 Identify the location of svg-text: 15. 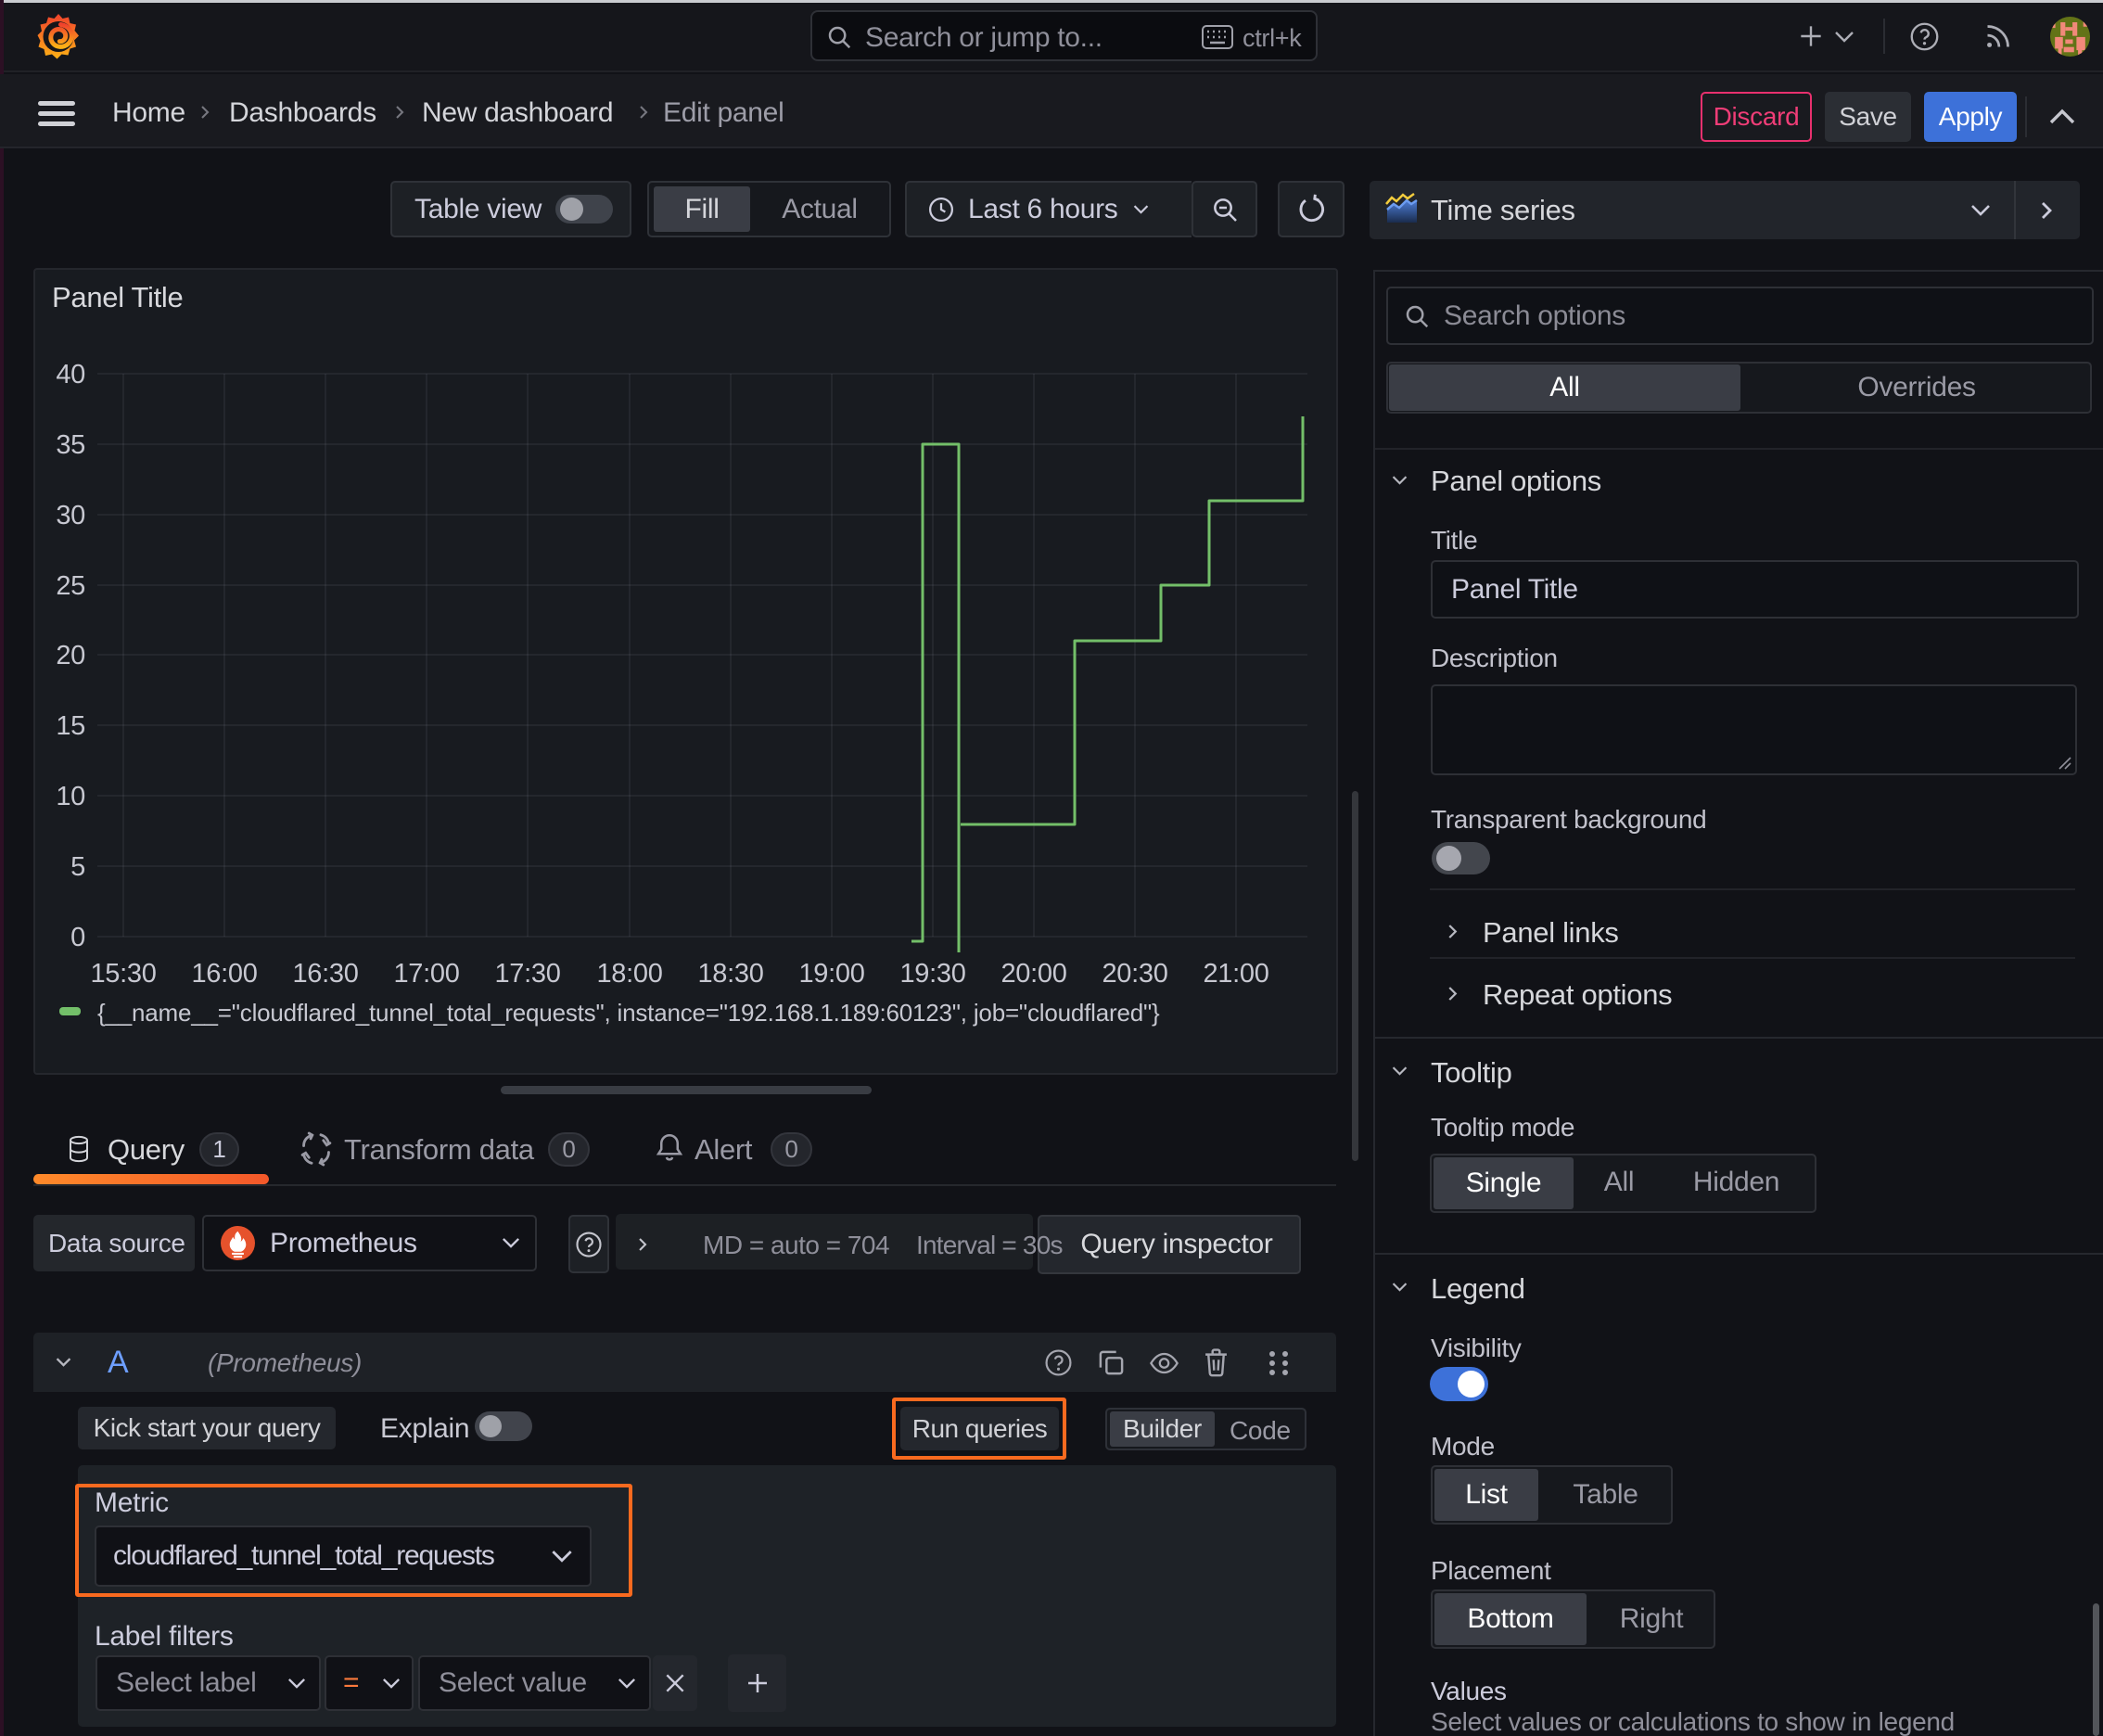
(70, 726).